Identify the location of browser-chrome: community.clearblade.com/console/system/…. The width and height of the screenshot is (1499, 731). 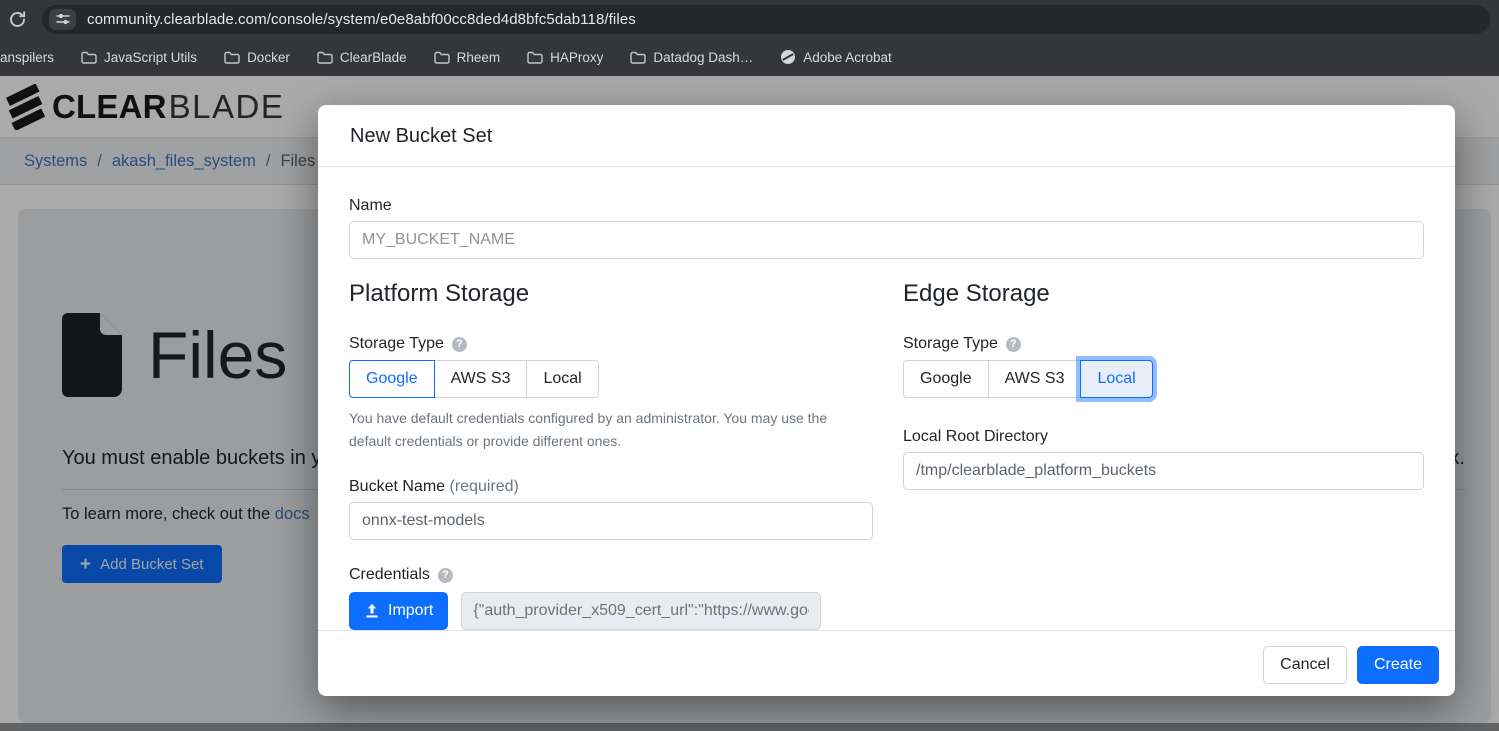
(749, 38).